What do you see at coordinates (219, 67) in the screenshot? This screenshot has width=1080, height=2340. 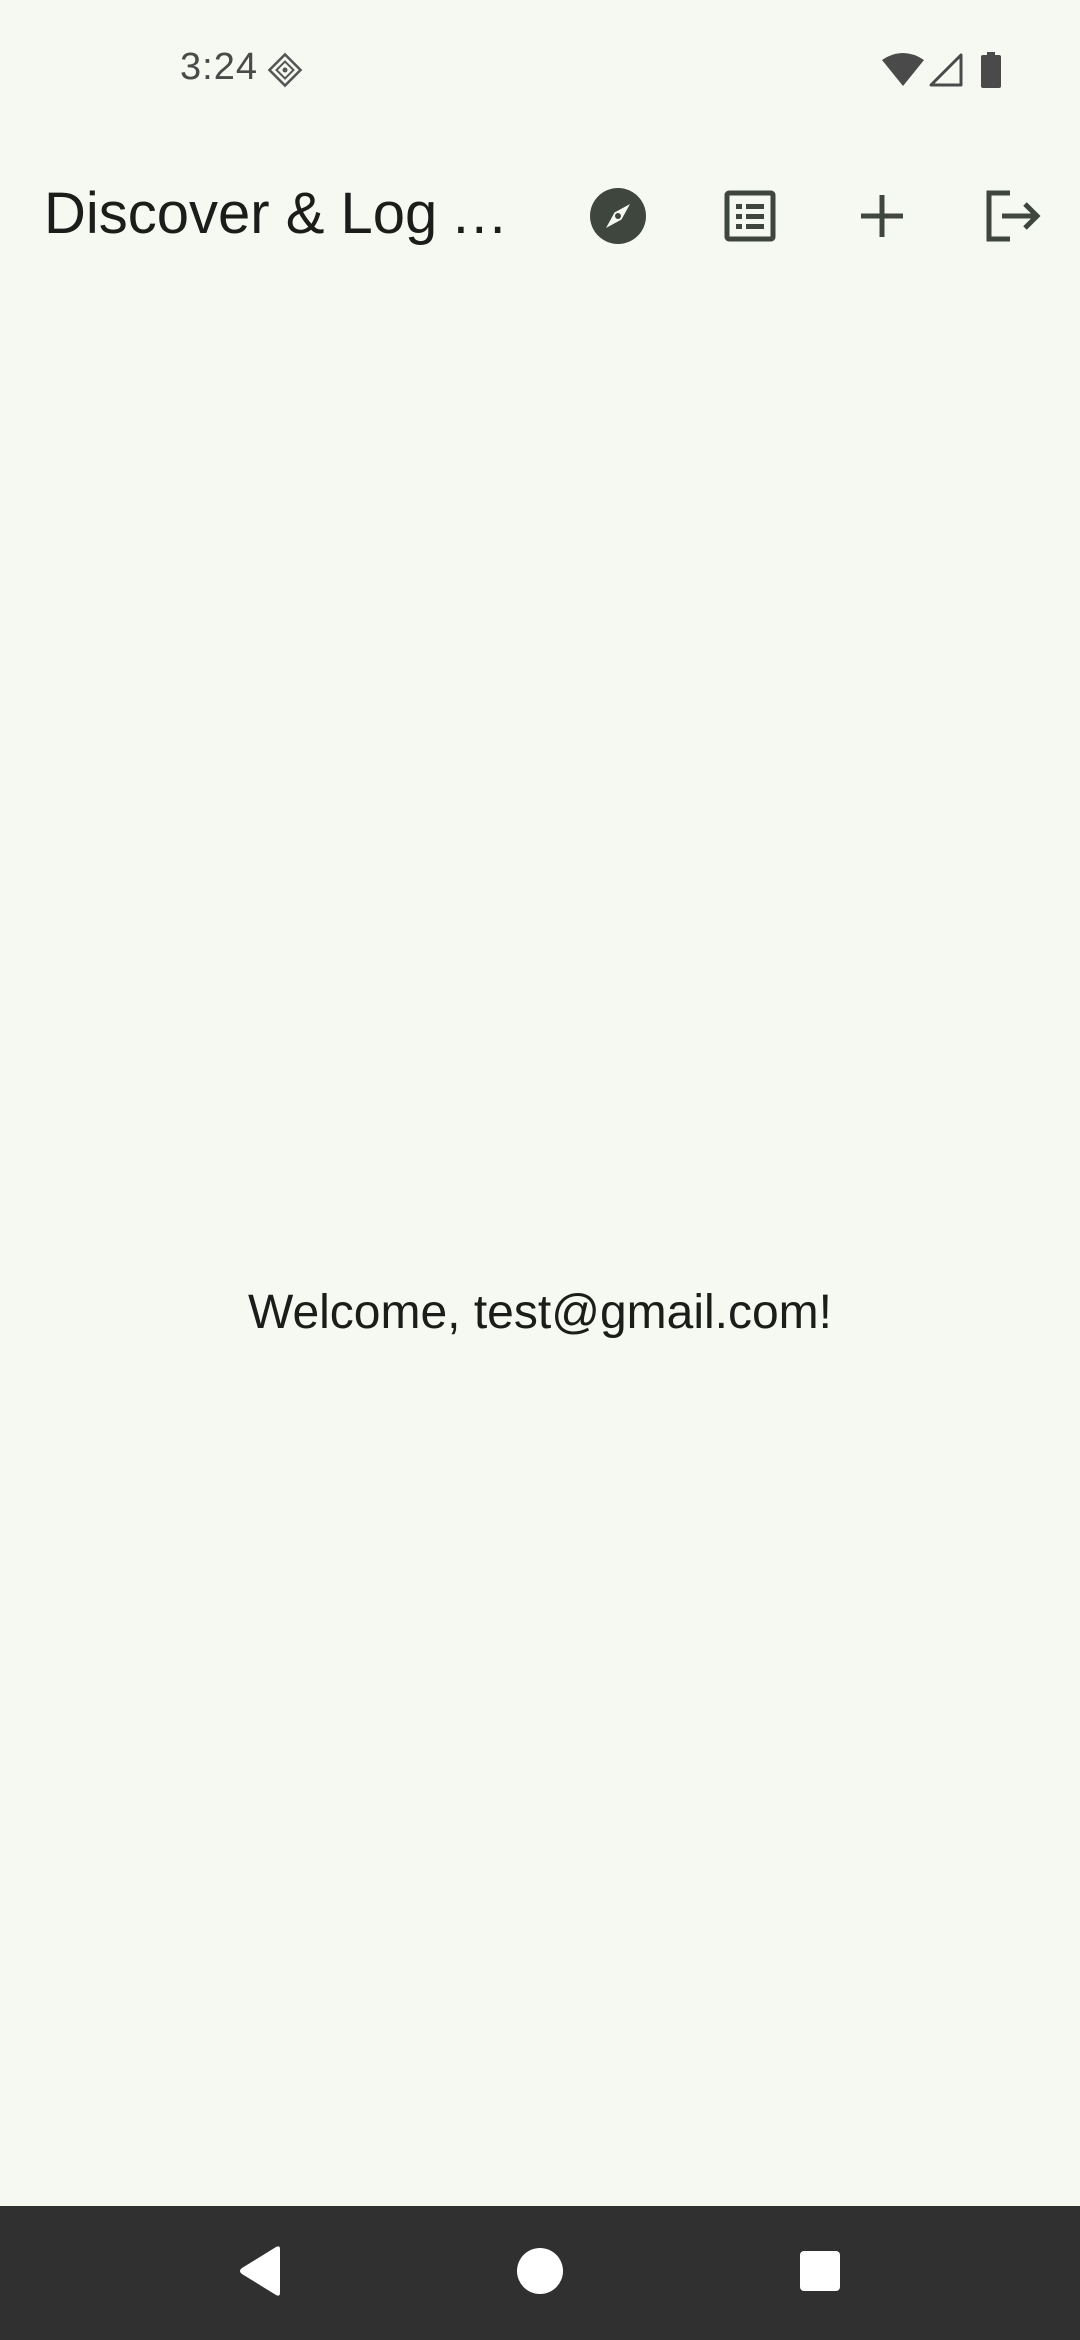 I see `status-time: 3:24` at bounding box center [219, 67].